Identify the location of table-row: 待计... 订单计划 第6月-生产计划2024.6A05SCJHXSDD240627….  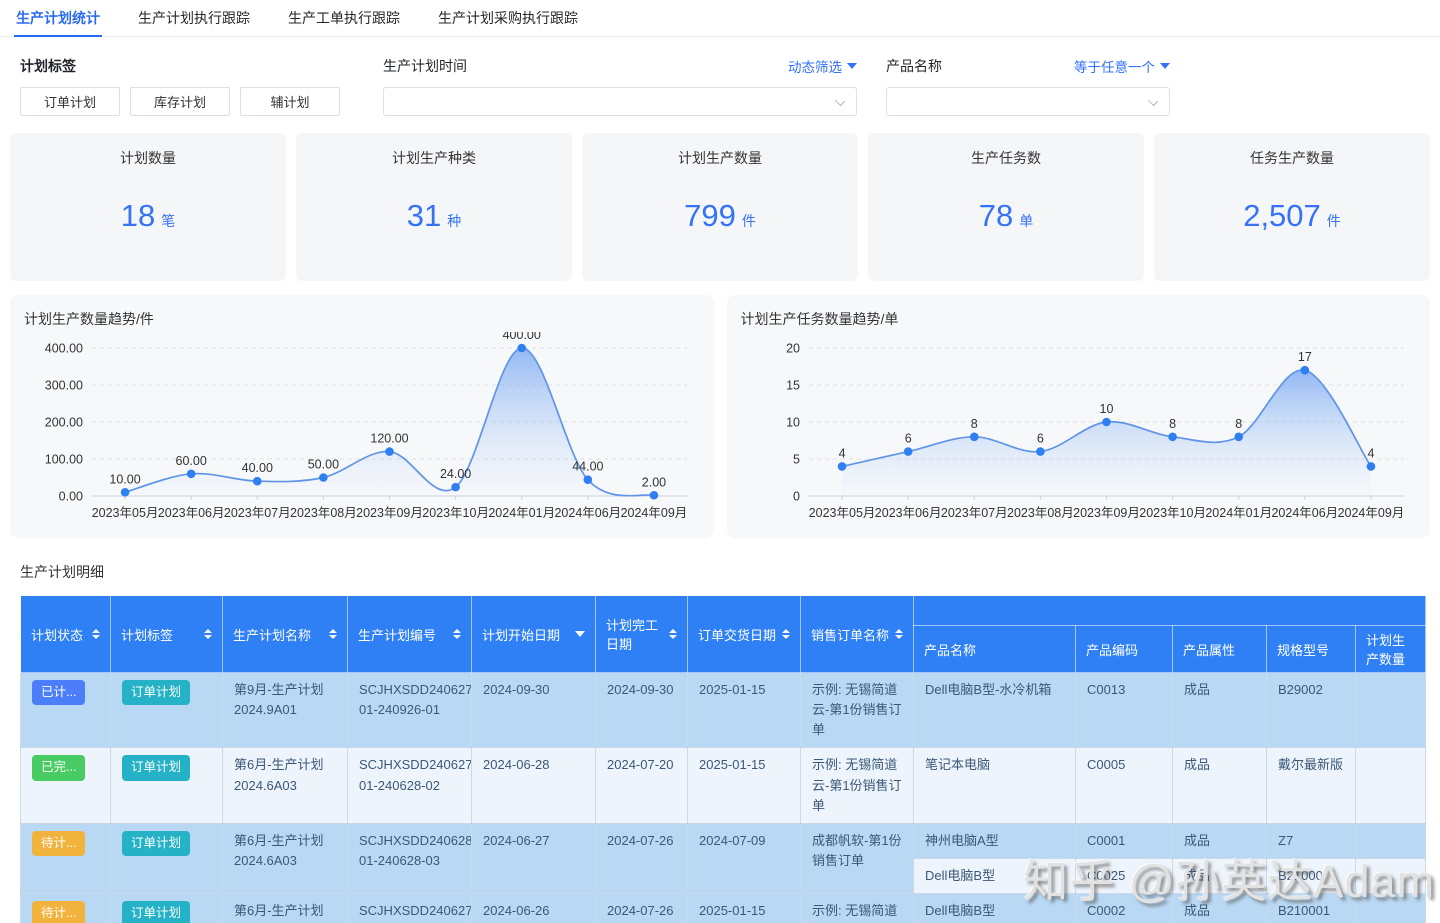
(723, 908).